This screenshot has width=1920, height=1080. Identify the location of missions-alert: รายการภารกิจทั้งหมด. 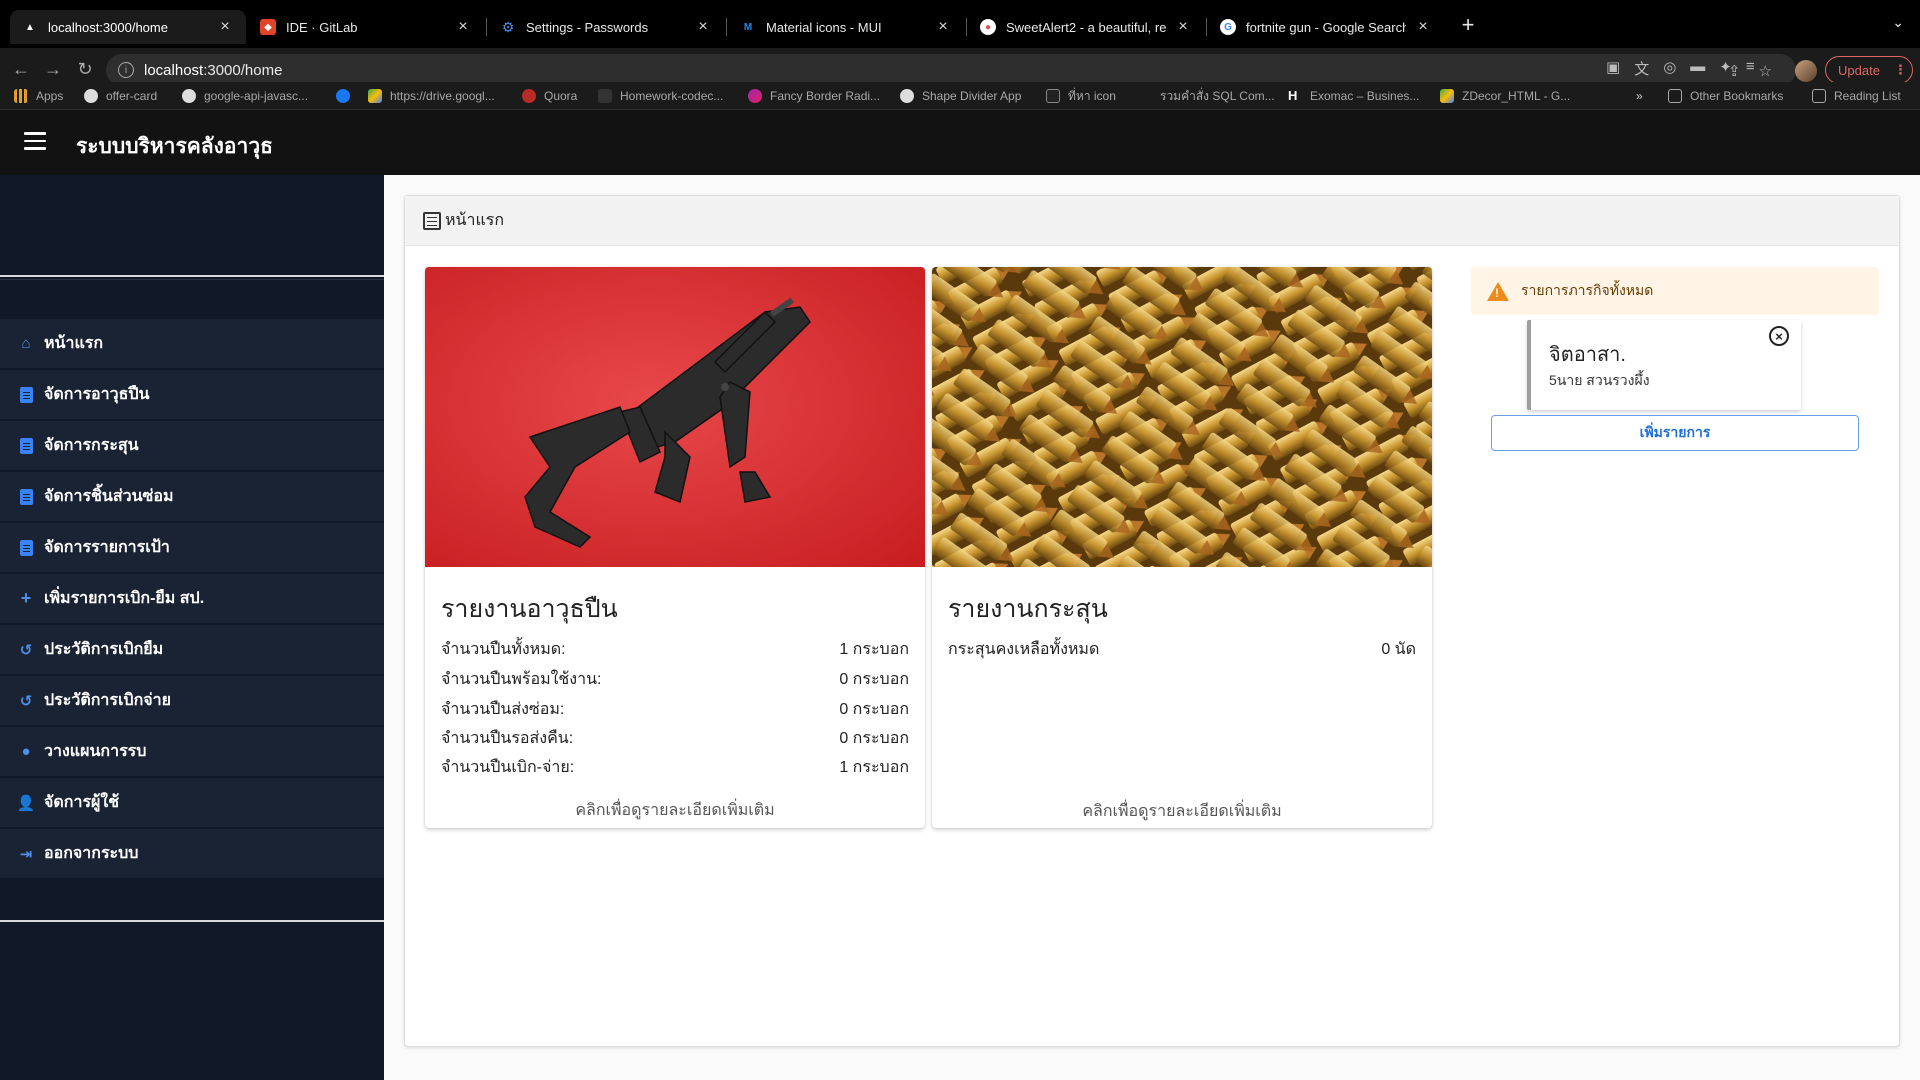
(1675, 291).